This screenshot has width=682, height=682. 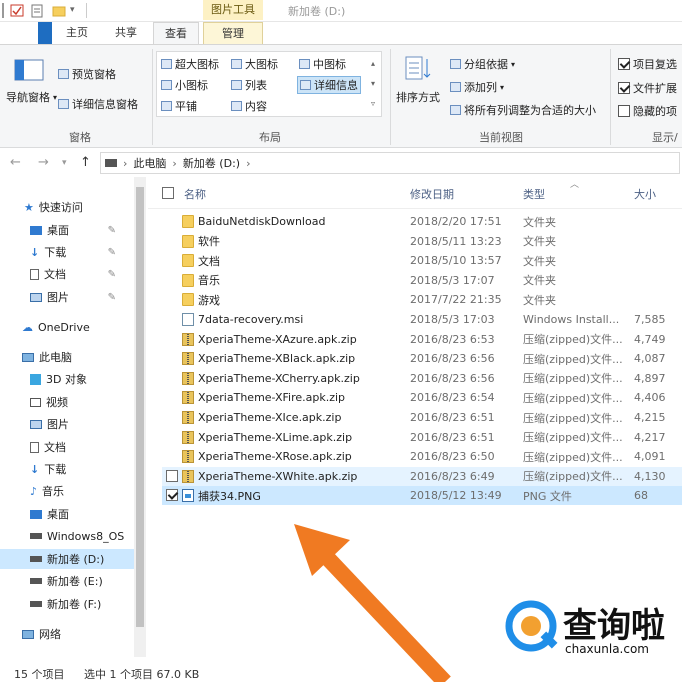 What do you see at coordinates (64, 163) in the screenshot?
I see `recent-locations-icon: ▾` at bounding box center [64, 163].